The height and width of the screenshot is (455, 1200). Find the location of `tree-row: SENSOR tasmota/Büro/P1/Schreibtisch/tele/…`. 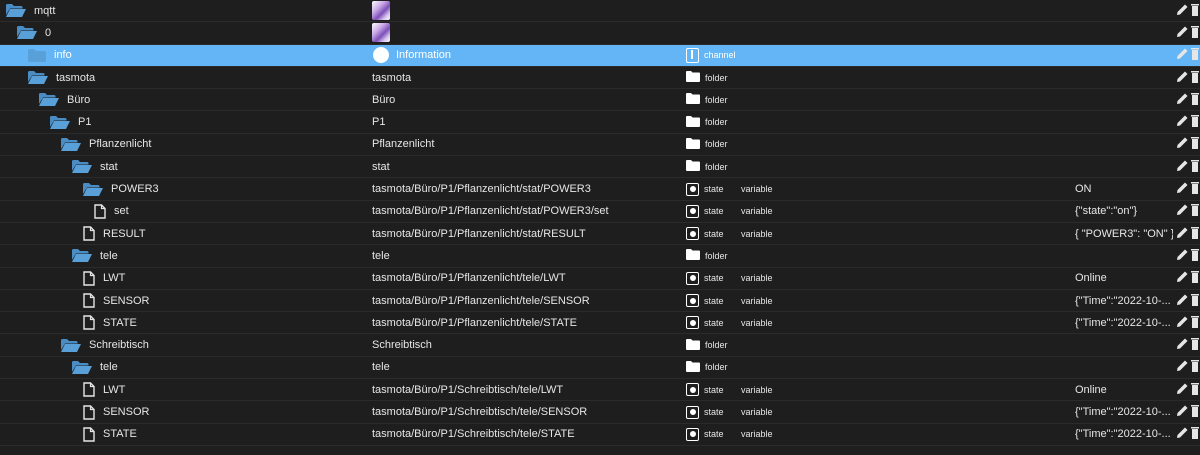

tree-row: SENSOR tasmota/Büro/P1/Schreibtisch/tele/… is located at coordinates (600, 412).